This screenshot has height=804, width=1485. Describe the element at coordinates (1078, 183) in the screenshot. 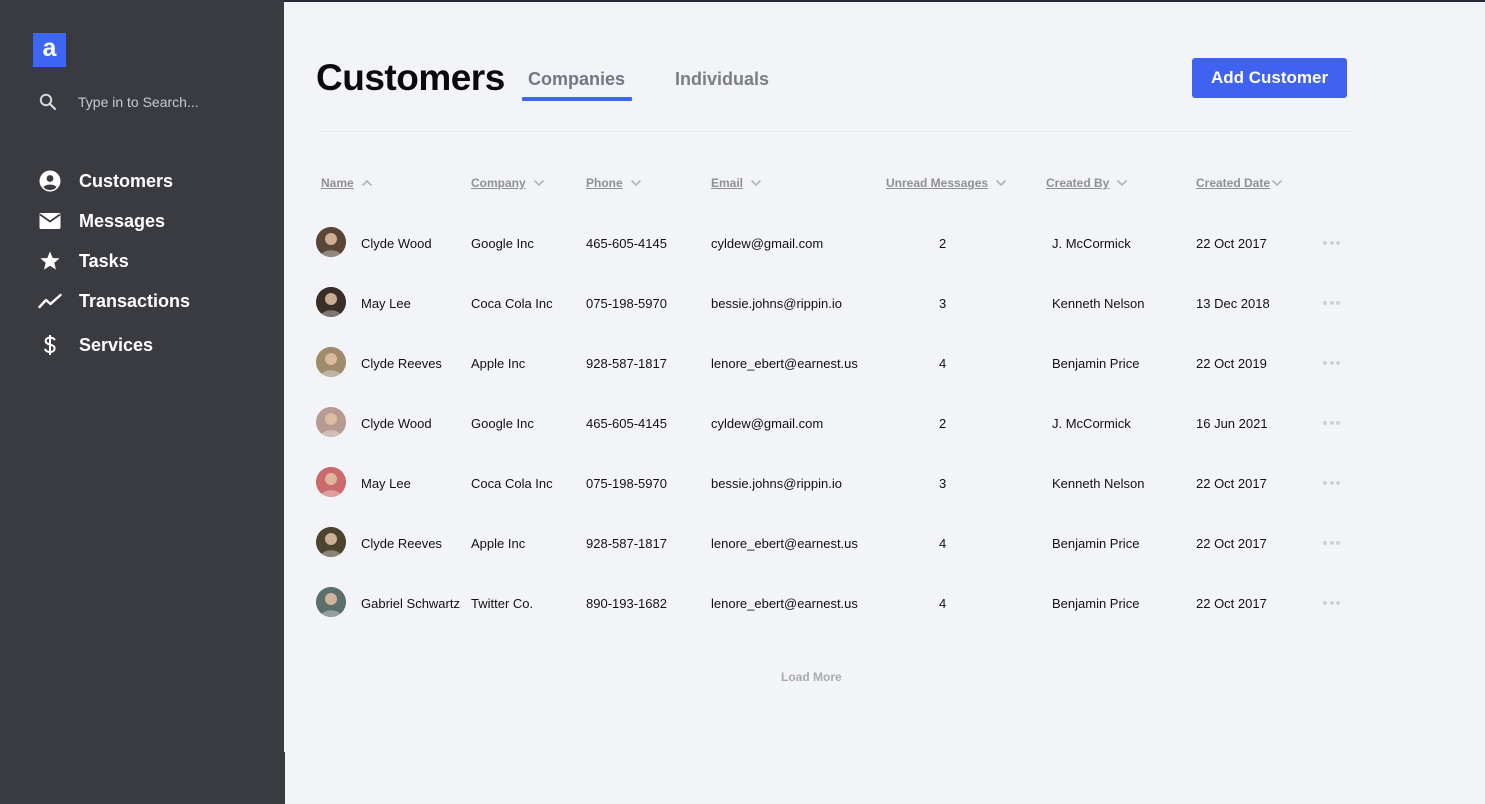

I see `column-header-label: Created By` at that location.